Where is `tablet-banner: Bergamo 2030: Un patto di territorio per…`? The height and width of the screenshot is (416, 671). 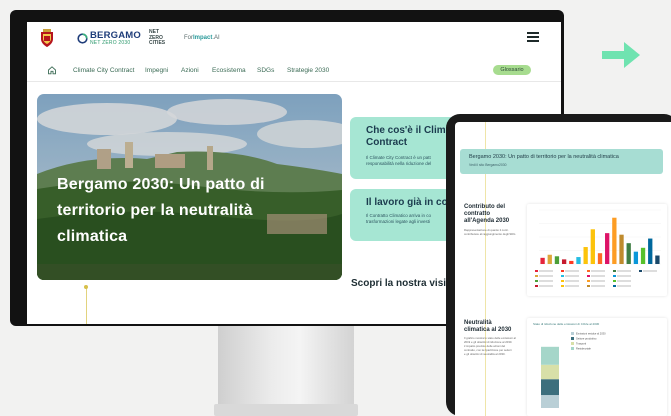 tablet-banner: Bergamo 2030: Un patto di territorio per… is located at coordinates (561, 161).